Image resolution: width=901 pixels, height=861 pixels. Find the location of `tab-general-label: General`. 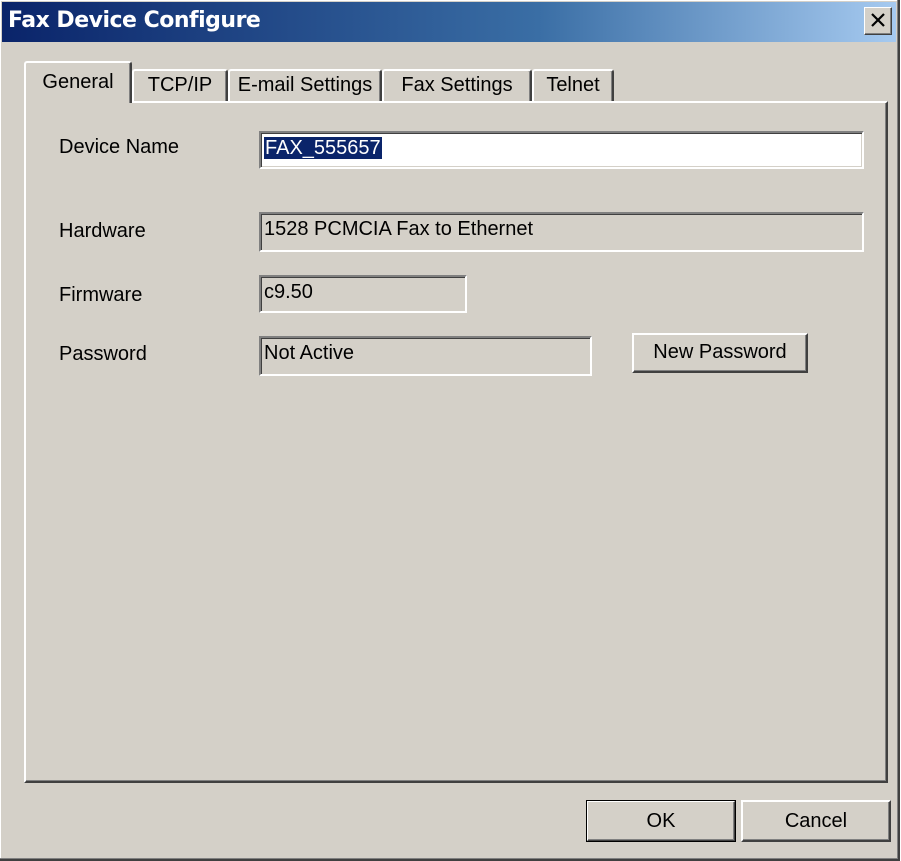

tab-general-label: General is located at coordinates (78, 82).